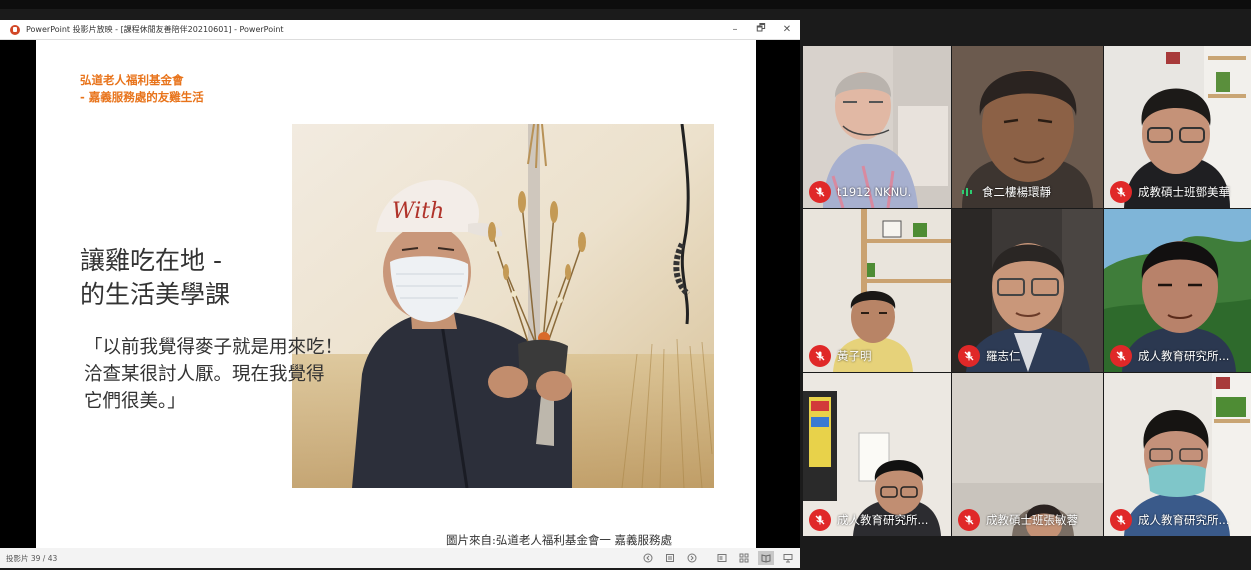 This screenshot has height=570, width=1251. I want to click on participant-label: 成教碩士班張敏蓉, so click(1018, 520).